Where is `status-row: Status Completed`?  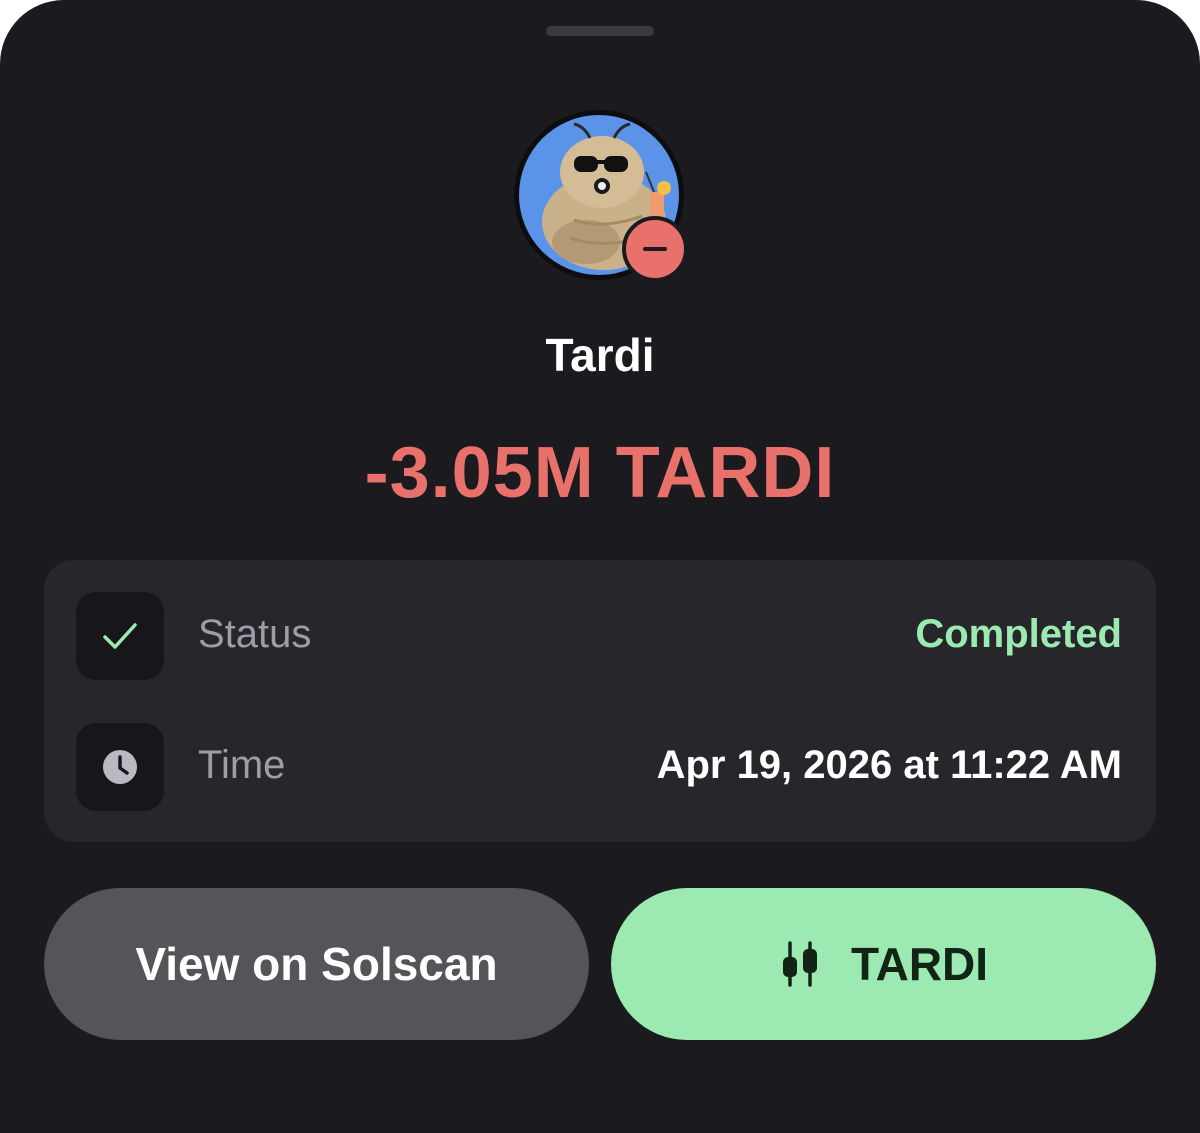 status-row: Status Completed is located at coordinates (600, 637).